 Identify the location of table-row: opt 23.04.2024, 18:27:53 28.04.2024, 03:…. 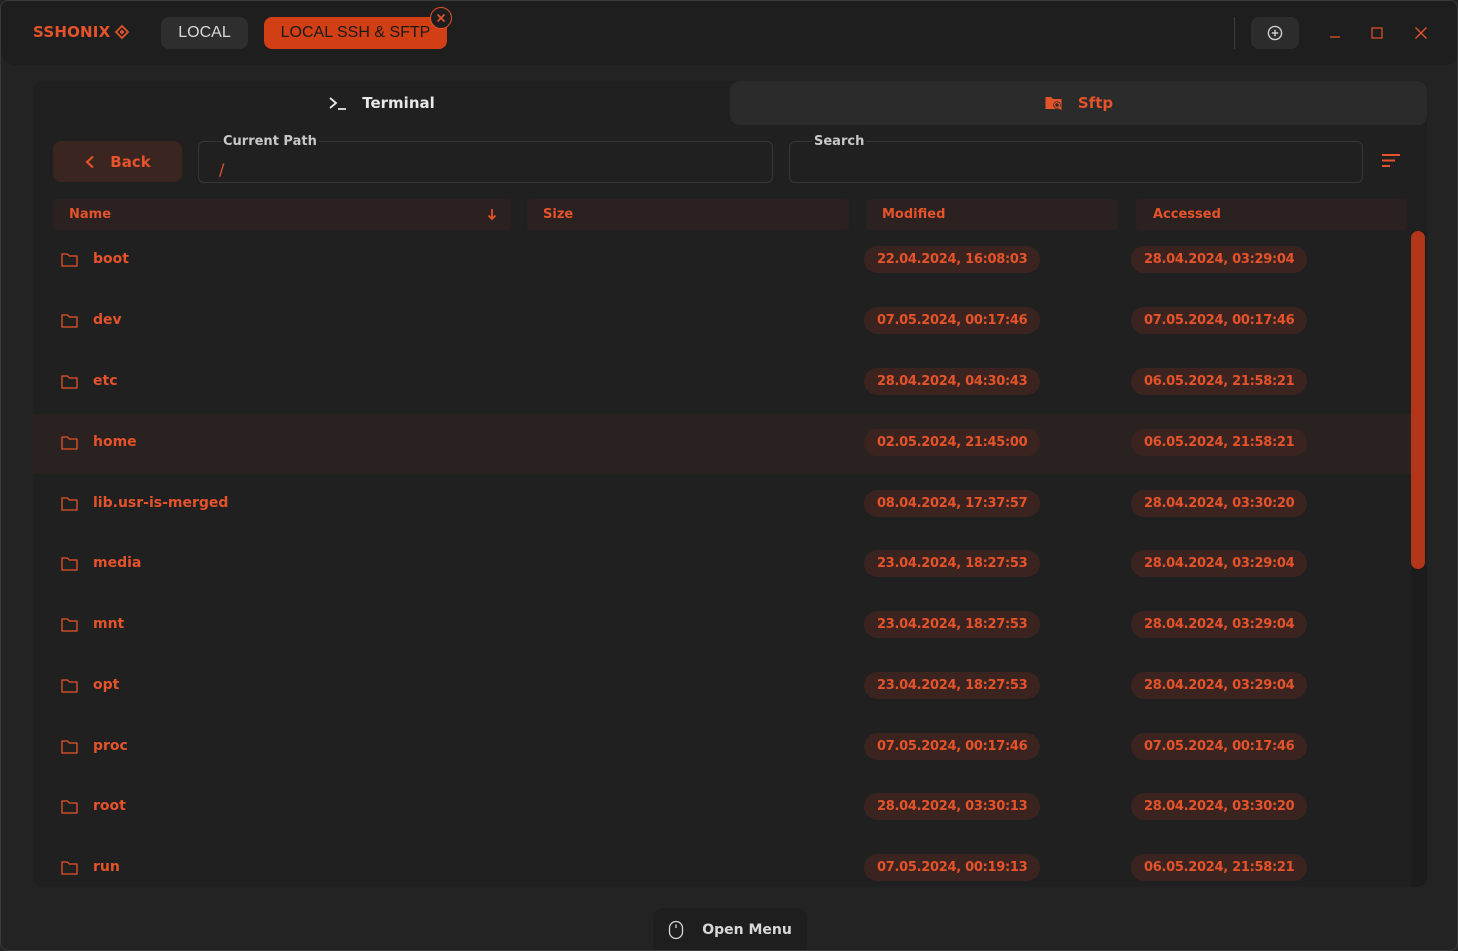
(722, 687).